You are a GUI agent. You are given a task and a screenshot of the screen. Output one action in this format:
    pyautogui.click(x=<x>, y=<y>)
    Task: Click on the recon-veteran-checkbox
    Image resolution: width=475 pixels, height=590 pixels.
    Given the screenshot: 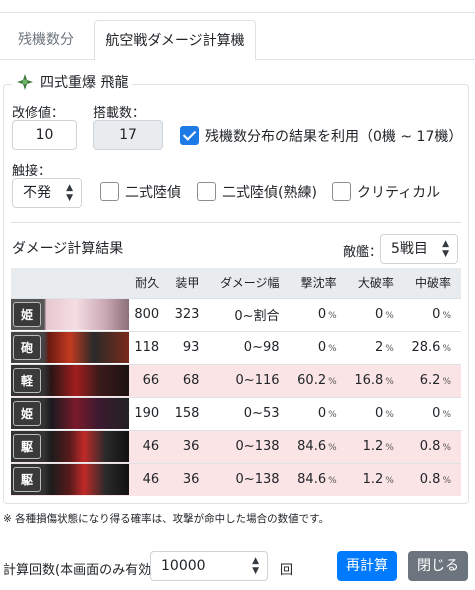 What is the action you would take?
    pyautogui.click(x=206, y=191)
    